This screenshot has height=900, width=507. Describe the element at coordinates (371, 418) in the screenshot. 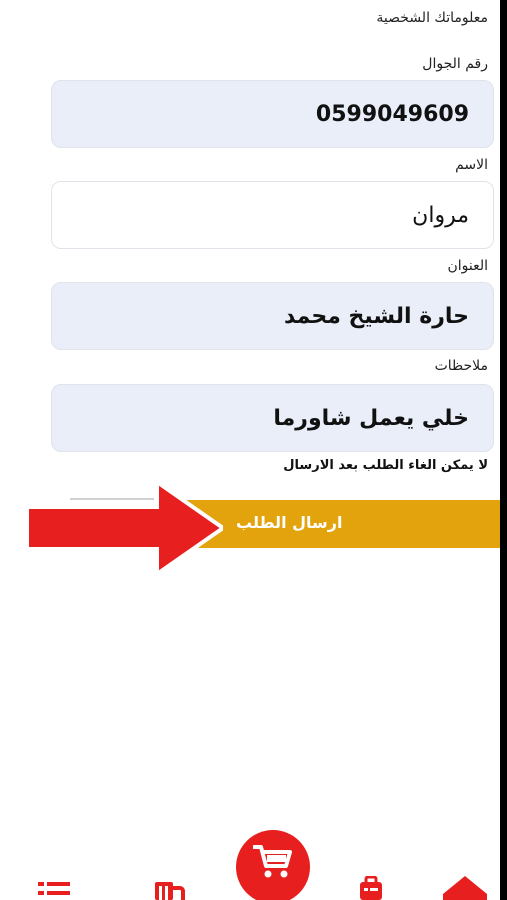

I see `notes-value: خلي يعمل شاورما` at that location.